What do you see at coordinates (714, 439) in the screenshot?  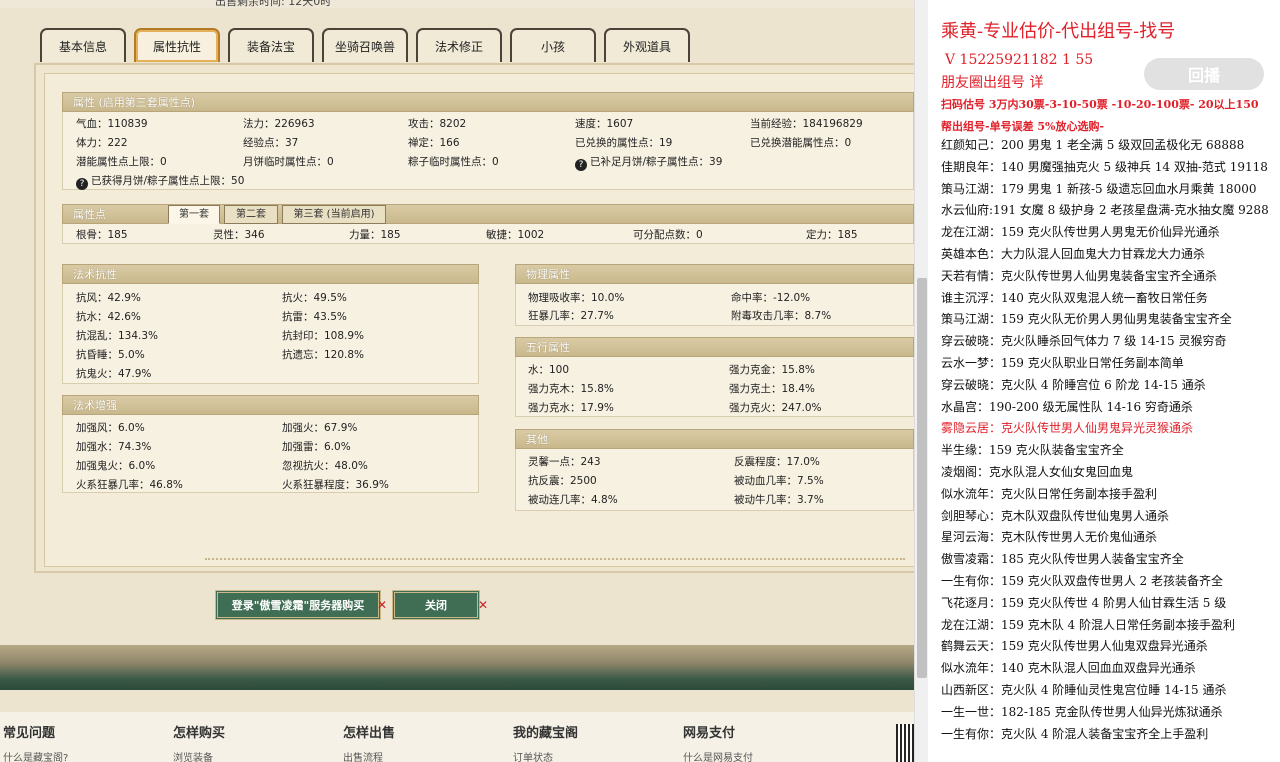 I see `other-header: 其他` at bounding box center [714, 439].